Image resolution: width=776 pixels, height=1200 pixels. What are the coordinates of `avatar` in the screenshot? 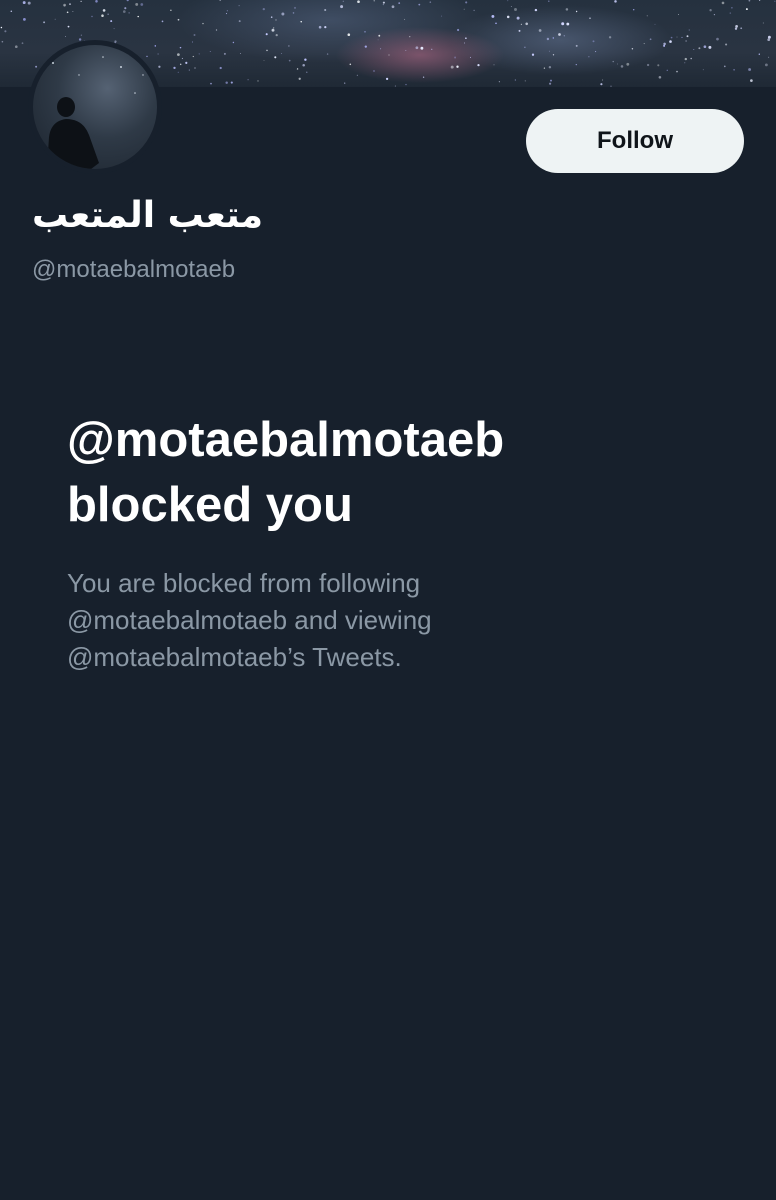 It's located at (95, 107).